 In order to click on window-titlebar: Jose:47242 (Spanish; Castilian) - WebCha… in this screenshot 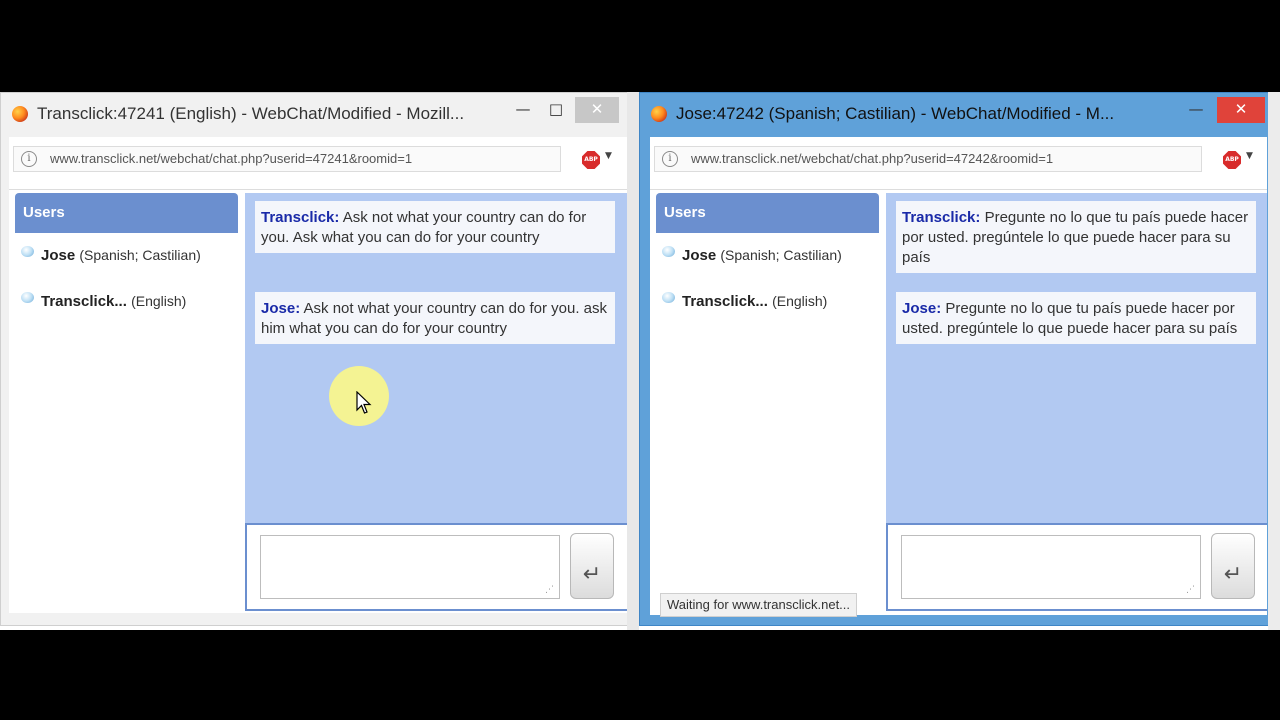, I will do `click(959, 115)`.